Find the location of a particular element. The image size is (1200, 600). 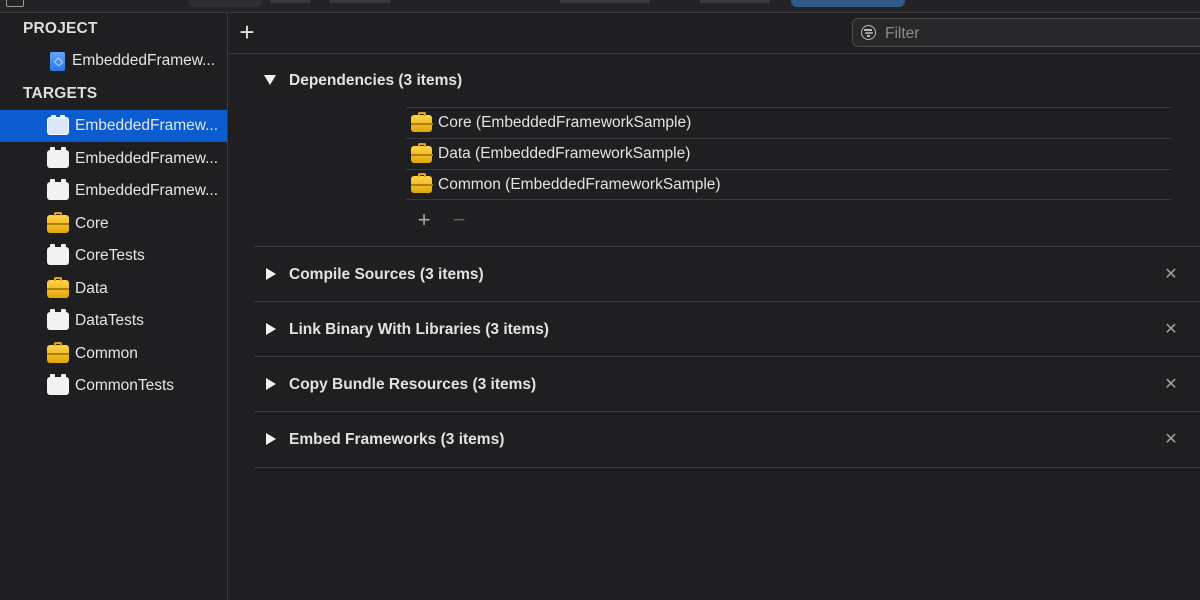

target-item-coretests: CoreTests is located at coordinates (113, 256).